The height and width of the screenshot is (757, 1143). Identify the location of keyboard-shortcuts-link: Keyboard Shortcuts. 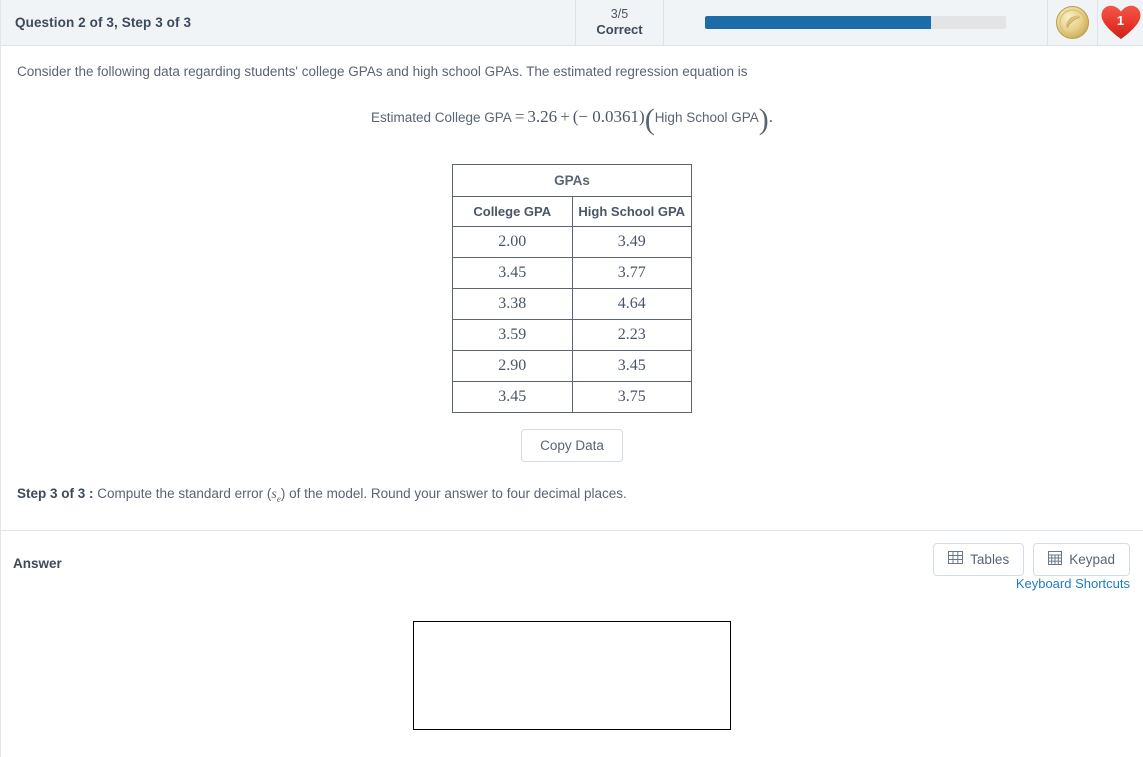
(1073, 583).